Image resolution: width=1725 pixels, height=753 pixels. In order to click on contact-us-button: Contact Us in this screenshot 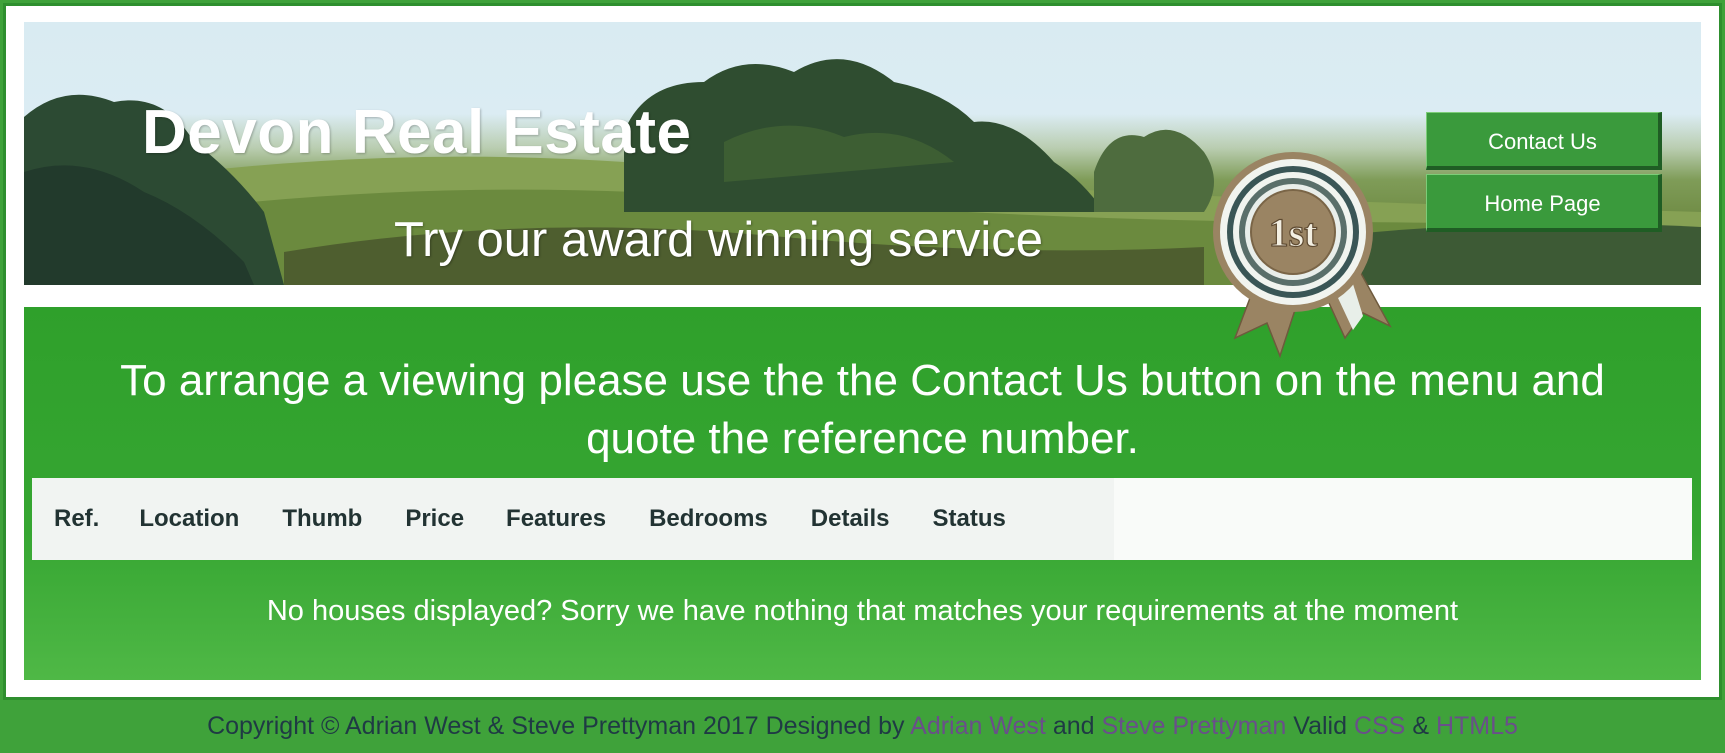, I will do `click(1544, 141)`.